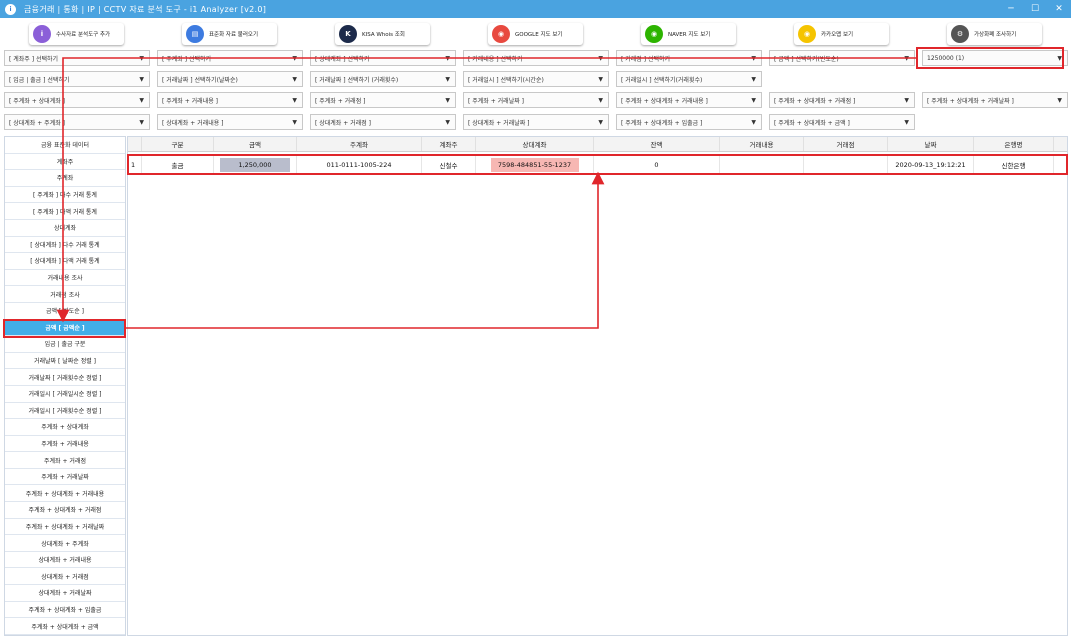  Describe the element at coordinates (77, 79) in the screenshot. I see `filter-dropdown: [ 입금 | 출금 ] 선택하기 ▼` at that location.